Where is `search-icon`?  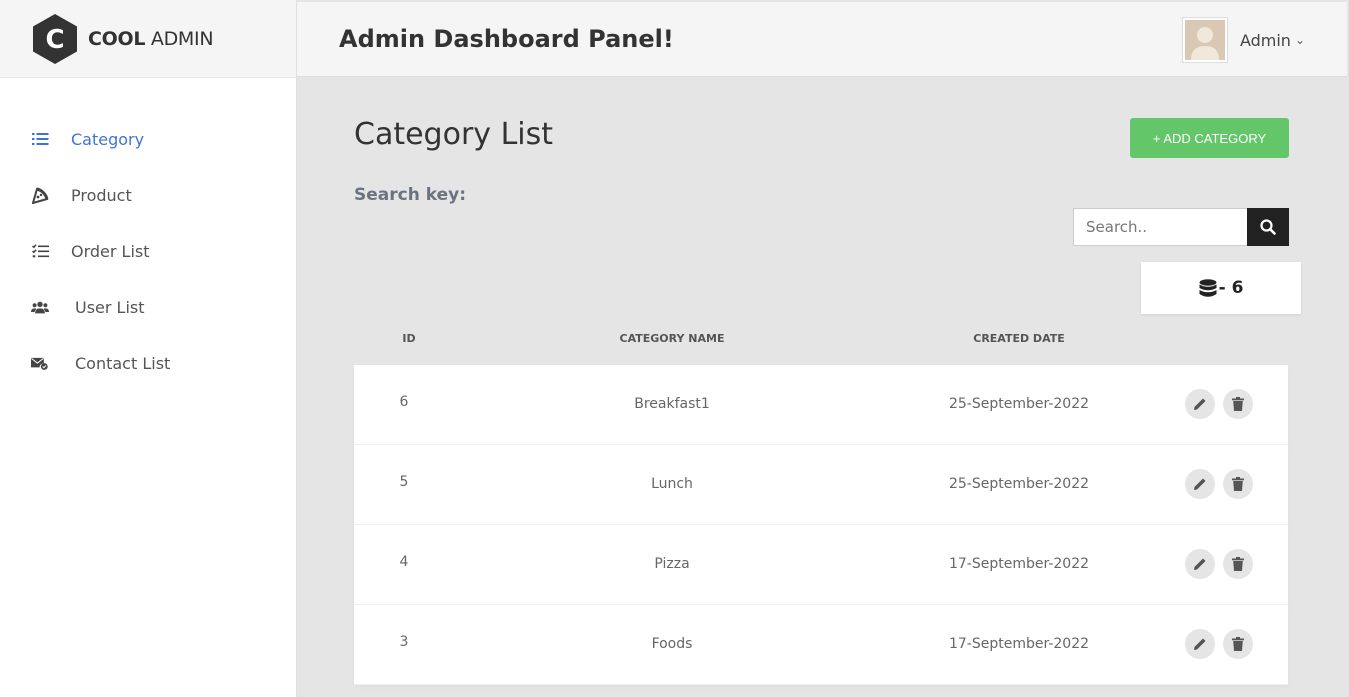 search-icon is located at coordinates (1268, 227).